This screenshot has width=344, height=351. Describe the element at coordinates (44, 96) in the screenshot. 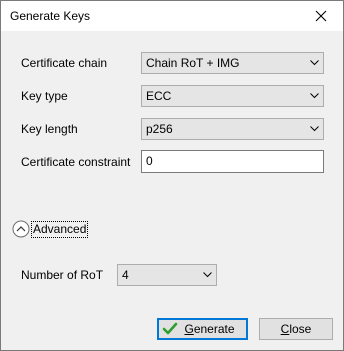

I see `key-type-label: Key type` at that location.